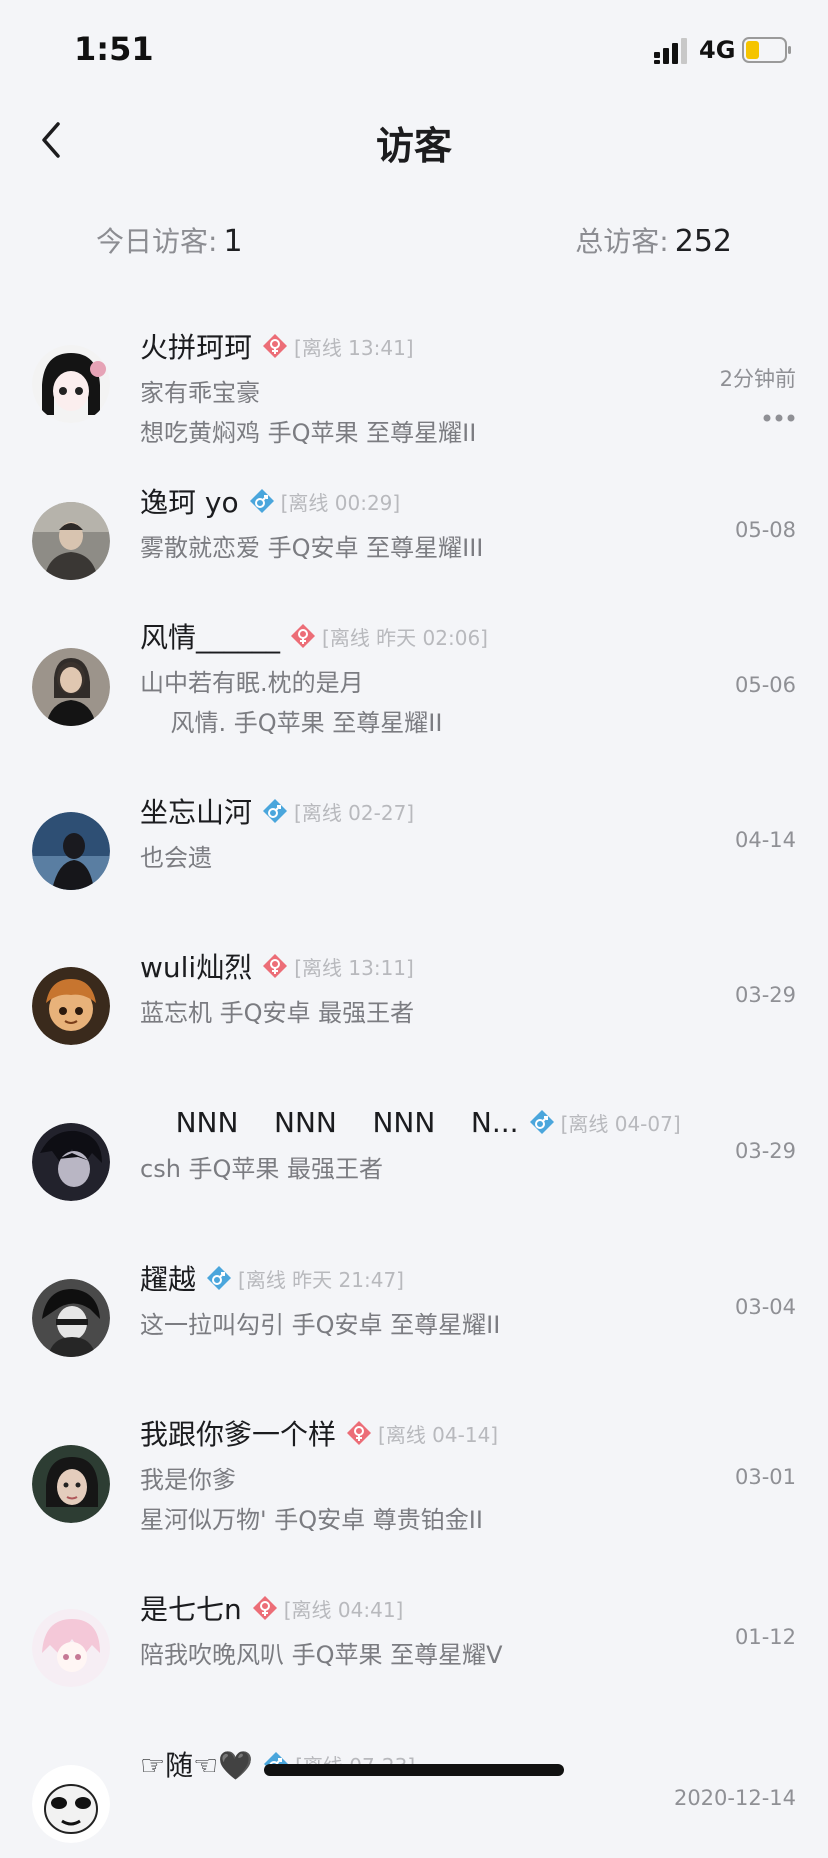  Describe the element at coordinates (168, 1279) in the screenshot. I see `visitor-name: 趯越` at that location.